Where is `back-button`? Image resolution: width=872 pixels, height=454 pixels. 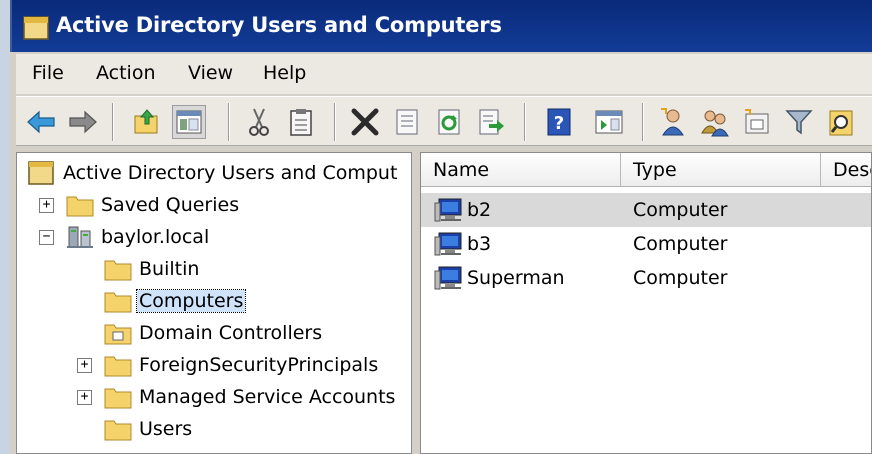
back-button is located at coordinates (41, 122).